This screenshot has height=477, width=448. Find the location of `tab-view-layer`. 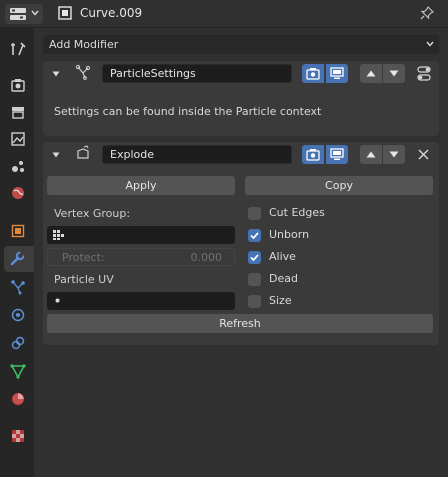

tab-view-layer is located at coordinates (18, 139).